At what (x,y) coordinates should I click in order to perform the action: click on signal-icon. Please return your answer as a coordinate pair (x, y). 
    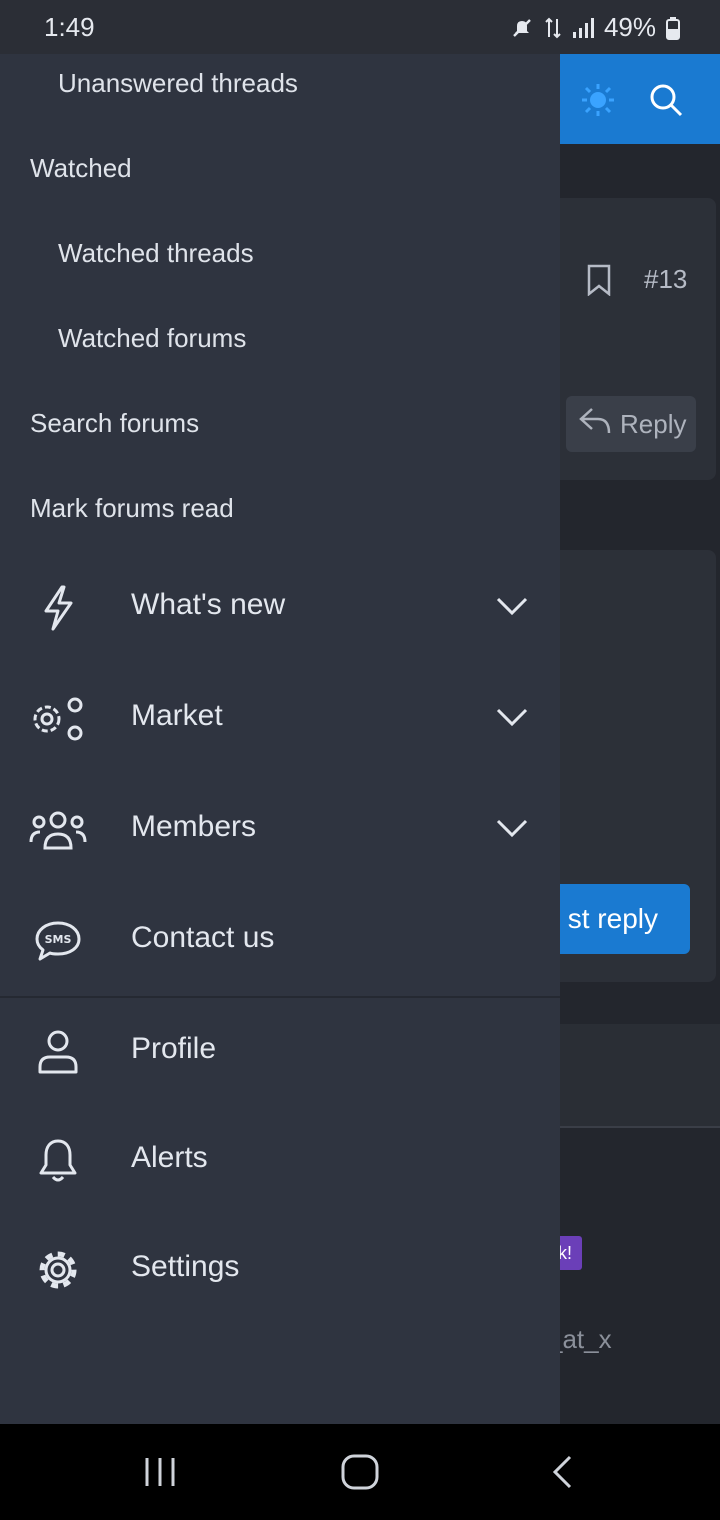
    Looking at the image, I should click on (583, 28).